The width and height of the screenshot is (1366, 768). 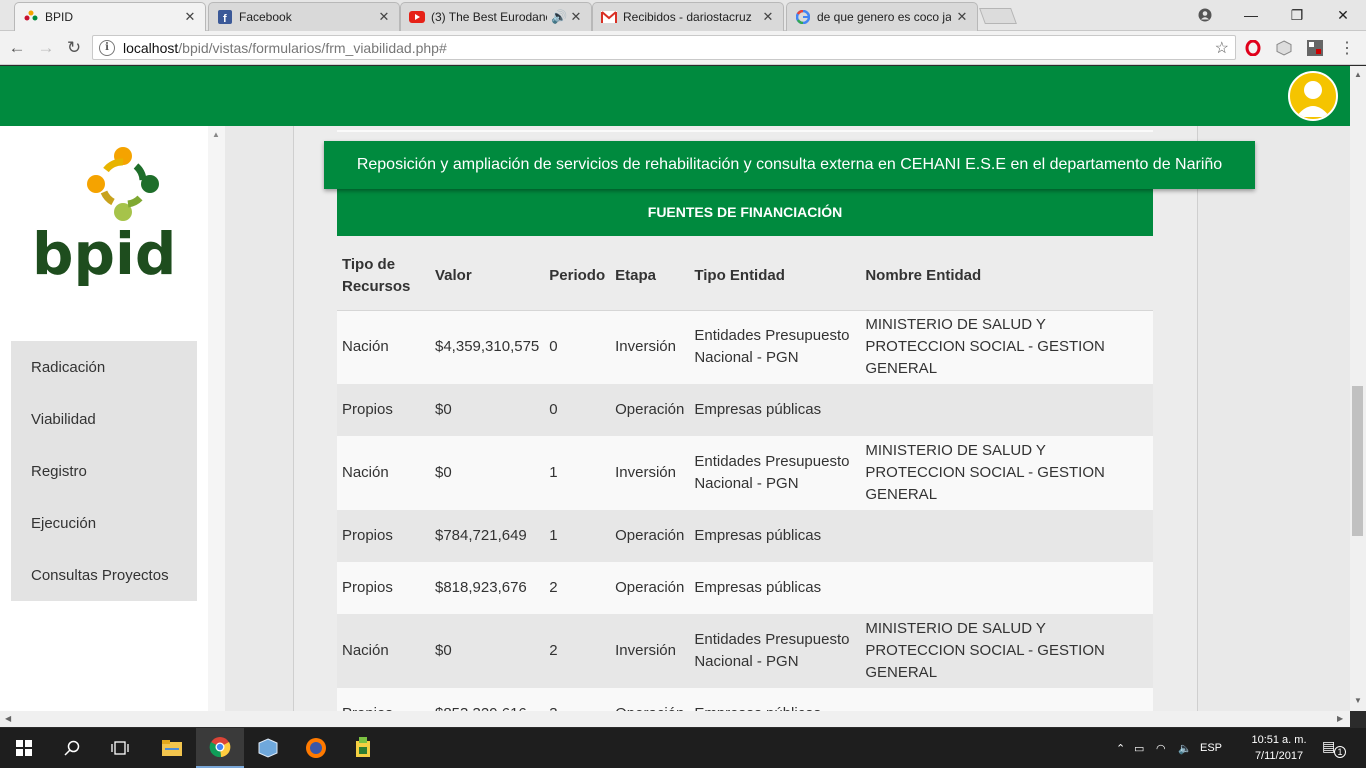 What do you see at coordinates (675, 719) in the screenshot?
I see `page-horizontal-scrollbar: ◀ ▶` at bounding box center [675, 719].